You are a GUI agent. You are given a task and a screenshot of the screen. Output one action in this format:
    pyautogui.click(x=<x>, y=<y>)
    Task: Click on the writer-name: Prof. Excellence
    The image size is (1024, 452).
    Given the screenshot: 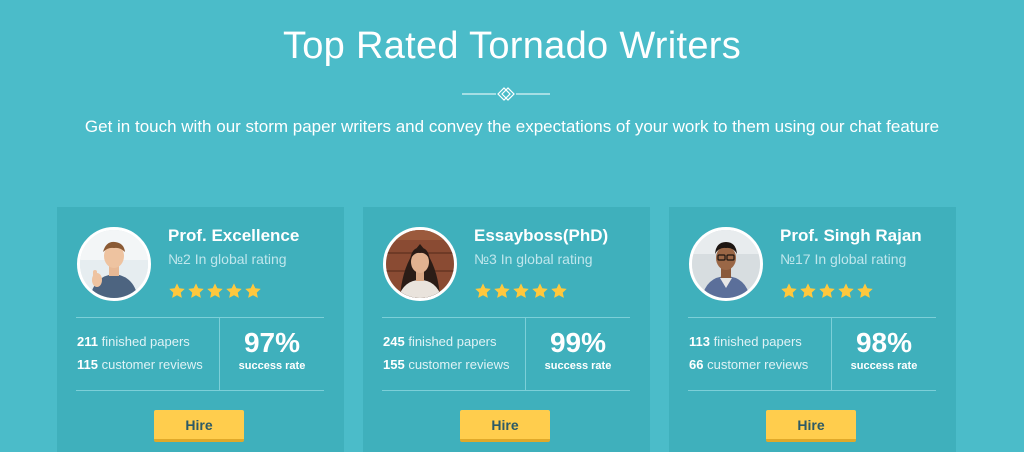 What is the action you would take?
    pyautogui.click(x=234, y=235)
    